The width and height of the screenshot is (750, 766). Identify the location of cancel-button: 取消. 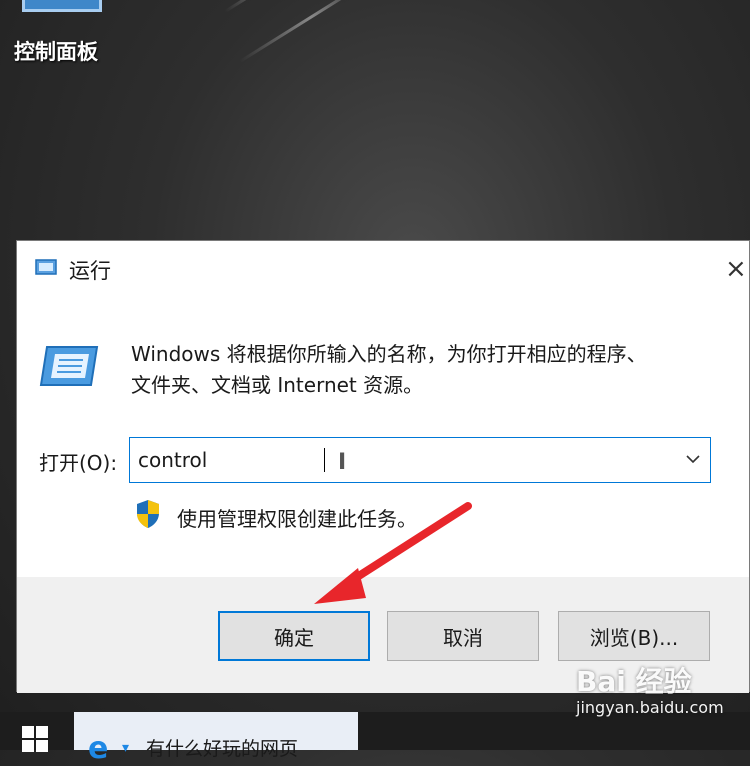
(463, 636).